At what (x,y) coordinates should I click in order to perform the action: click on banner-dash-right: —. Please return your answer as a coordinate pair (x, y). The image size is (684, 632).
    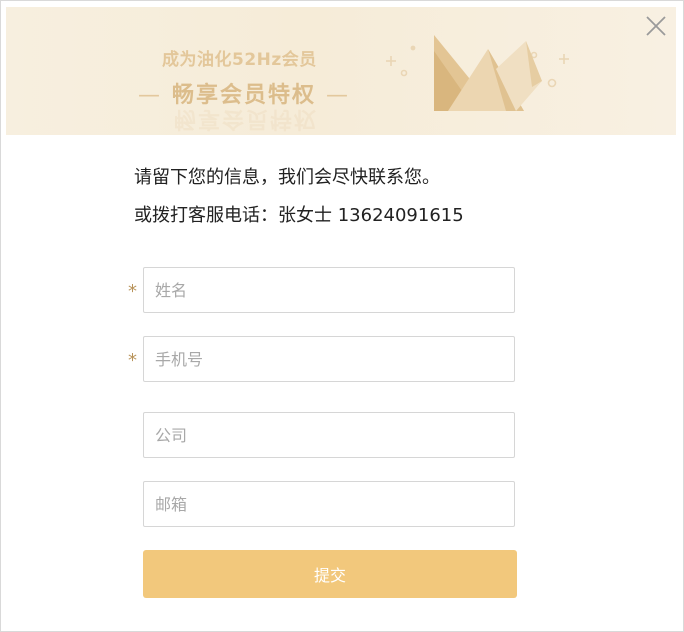
    Looking at the image, I should click on (338, 95).